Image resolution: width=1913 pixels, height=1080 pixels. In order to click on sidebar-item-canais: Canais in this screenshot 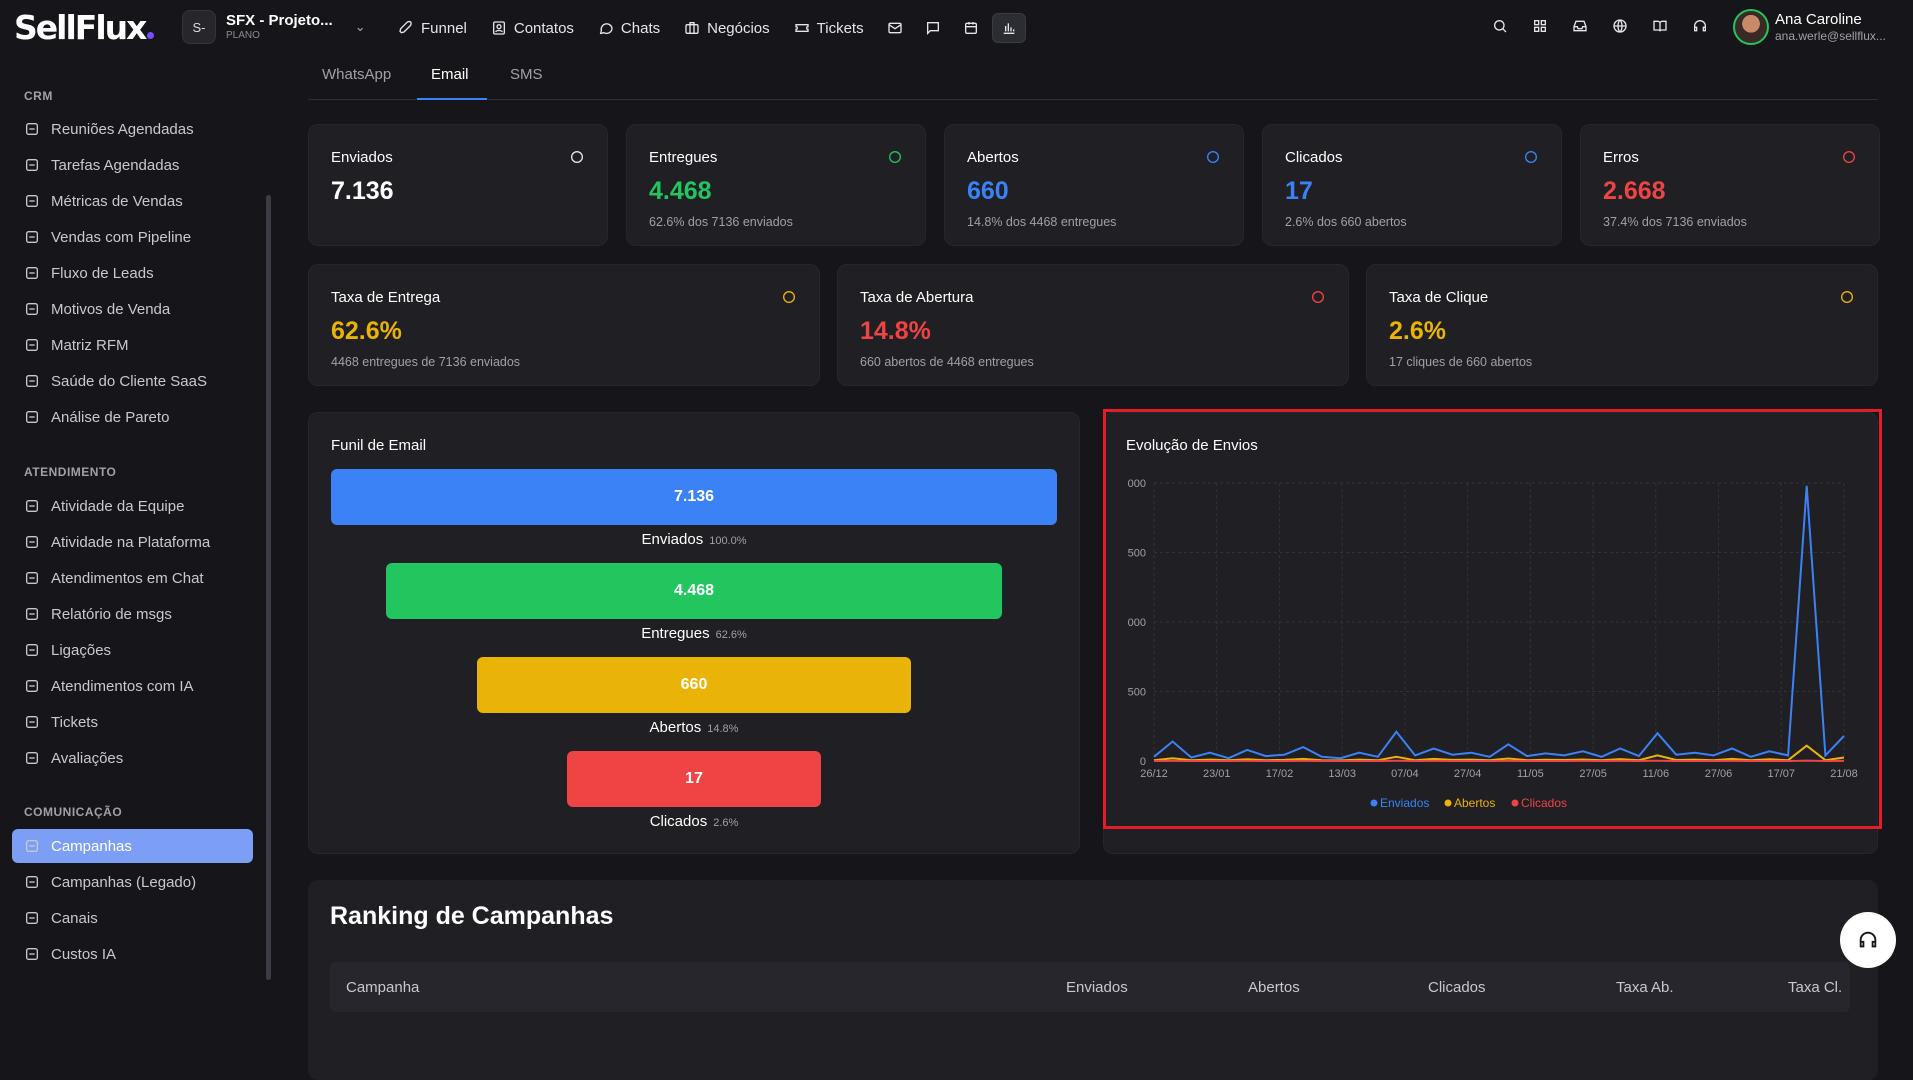, I will do `click(132, 918)`.